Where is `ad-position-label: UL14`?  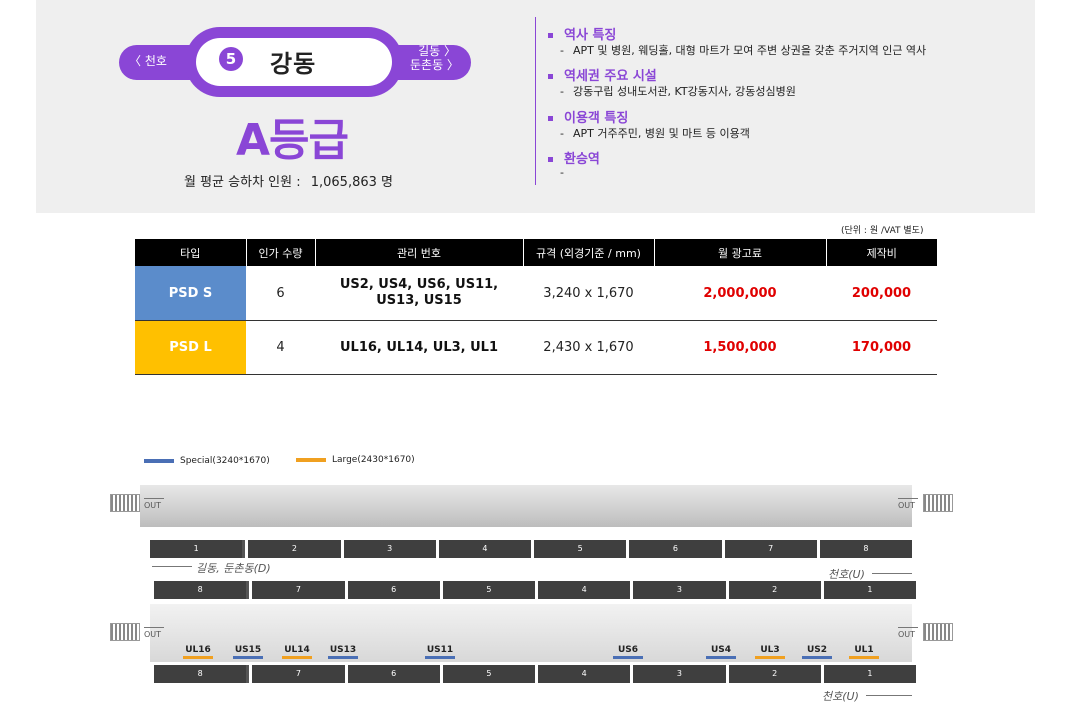
ad-position-label: UL14 is located at coordinates (297, 650).